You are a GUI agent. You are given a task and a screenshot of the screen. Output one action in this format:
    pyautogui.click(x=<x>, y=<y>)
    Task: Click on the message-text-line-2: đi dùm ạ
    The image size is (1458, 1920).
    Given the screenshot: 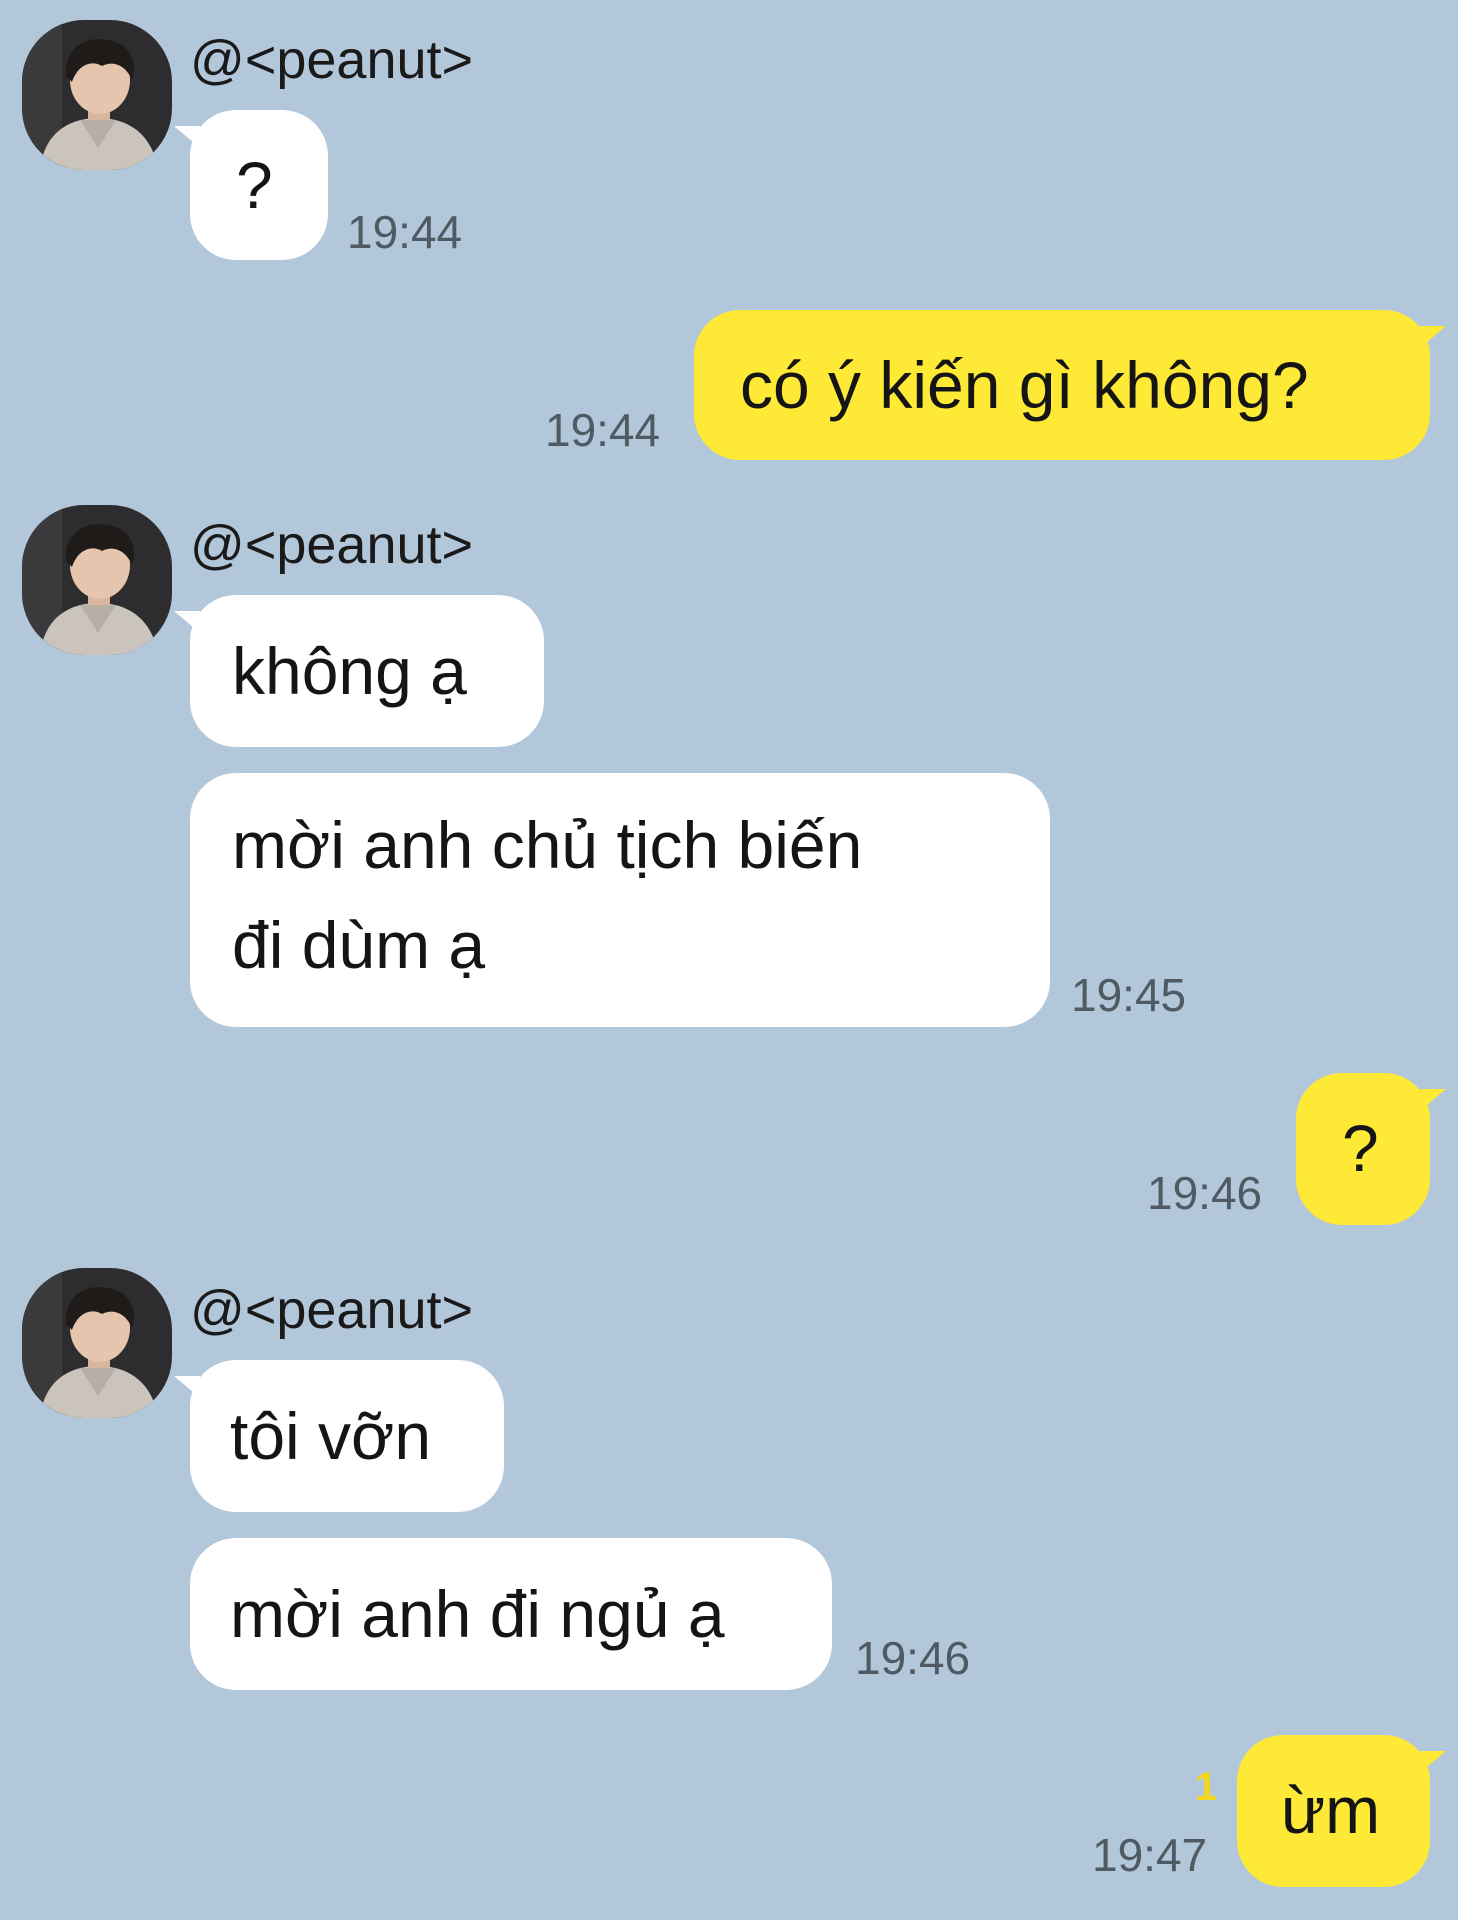 What is the action you would take?
    pyautogui.click(x=359, y=945)
    